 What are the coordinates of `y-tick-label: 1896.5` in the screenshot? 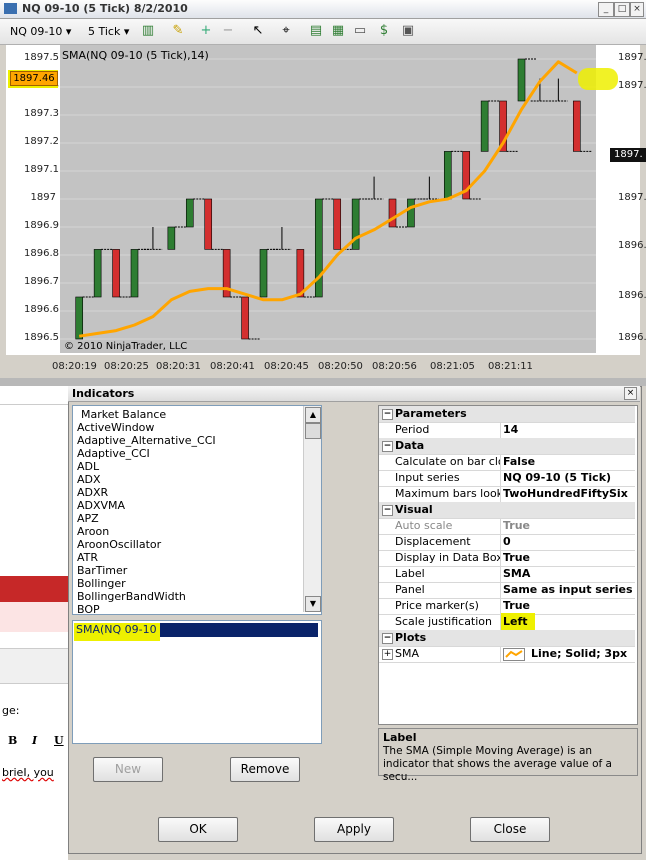 It's located at (41, 337).